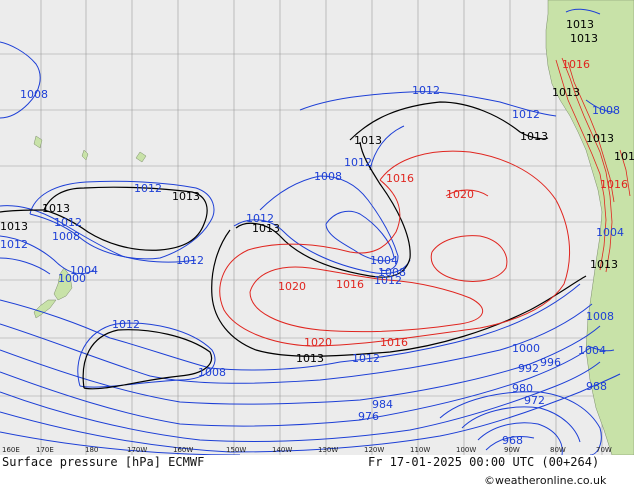 Image resolution: width=634 pixels, height=490 pixels. What do you see at coordinates (604, 450) in the screenshot?
I see `longitude-tick: 70W` at bounding box center [604, 450].